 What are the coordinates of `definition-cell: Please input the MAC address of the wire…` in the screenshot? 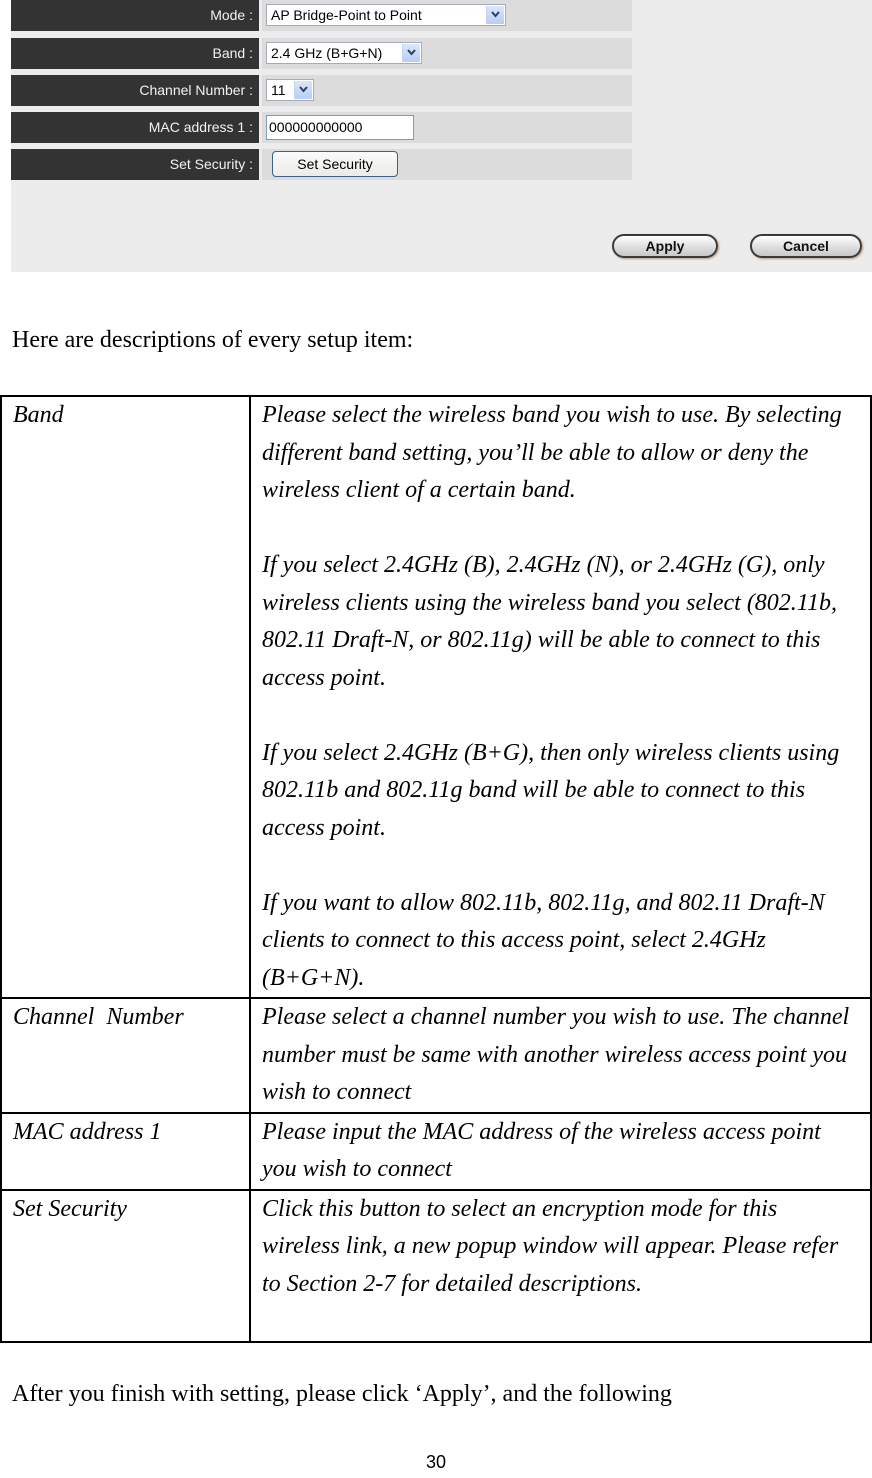 It's located at (560, 1151).